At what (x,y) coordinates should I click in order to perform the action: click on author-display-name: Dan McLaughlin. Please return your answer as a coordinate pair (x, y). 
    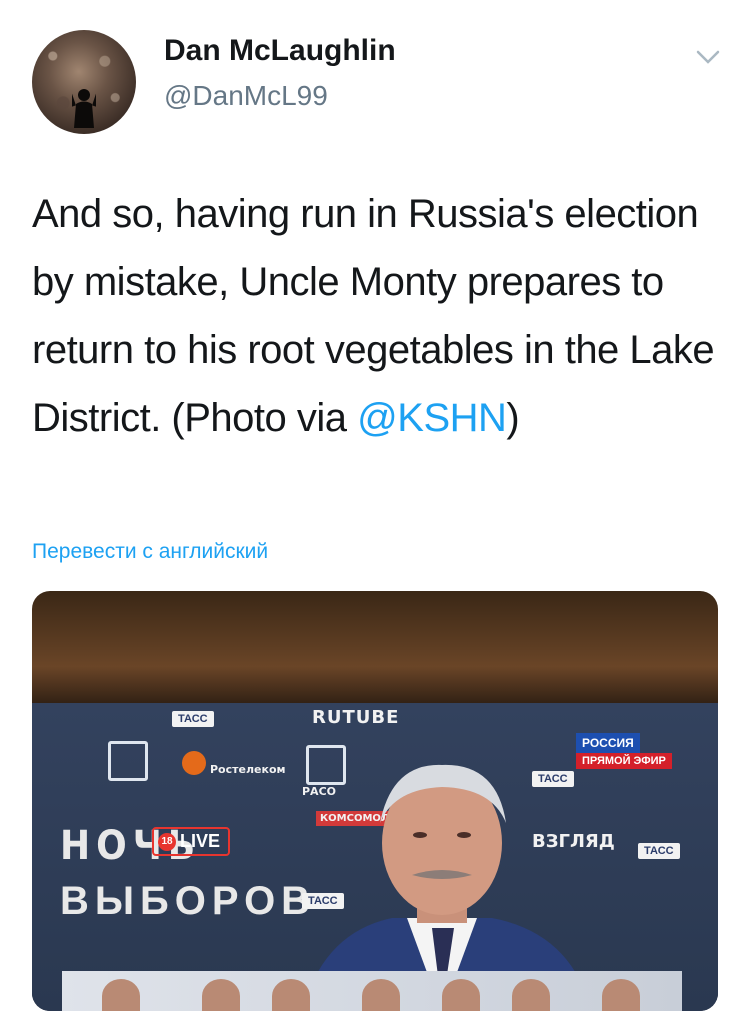
    Looking at the image, I should click on (280, 51).